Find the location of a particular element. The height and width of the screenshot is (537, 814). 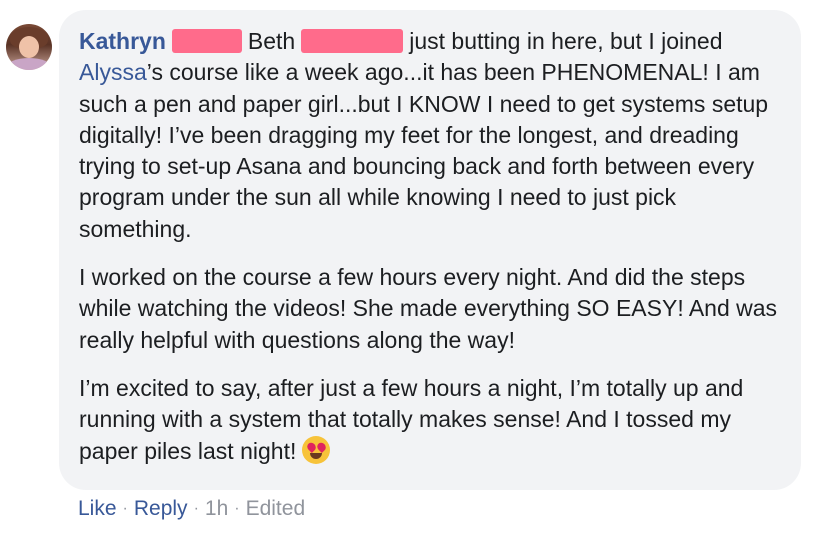

edited-label: Edited is located at coordinates (276, 508).